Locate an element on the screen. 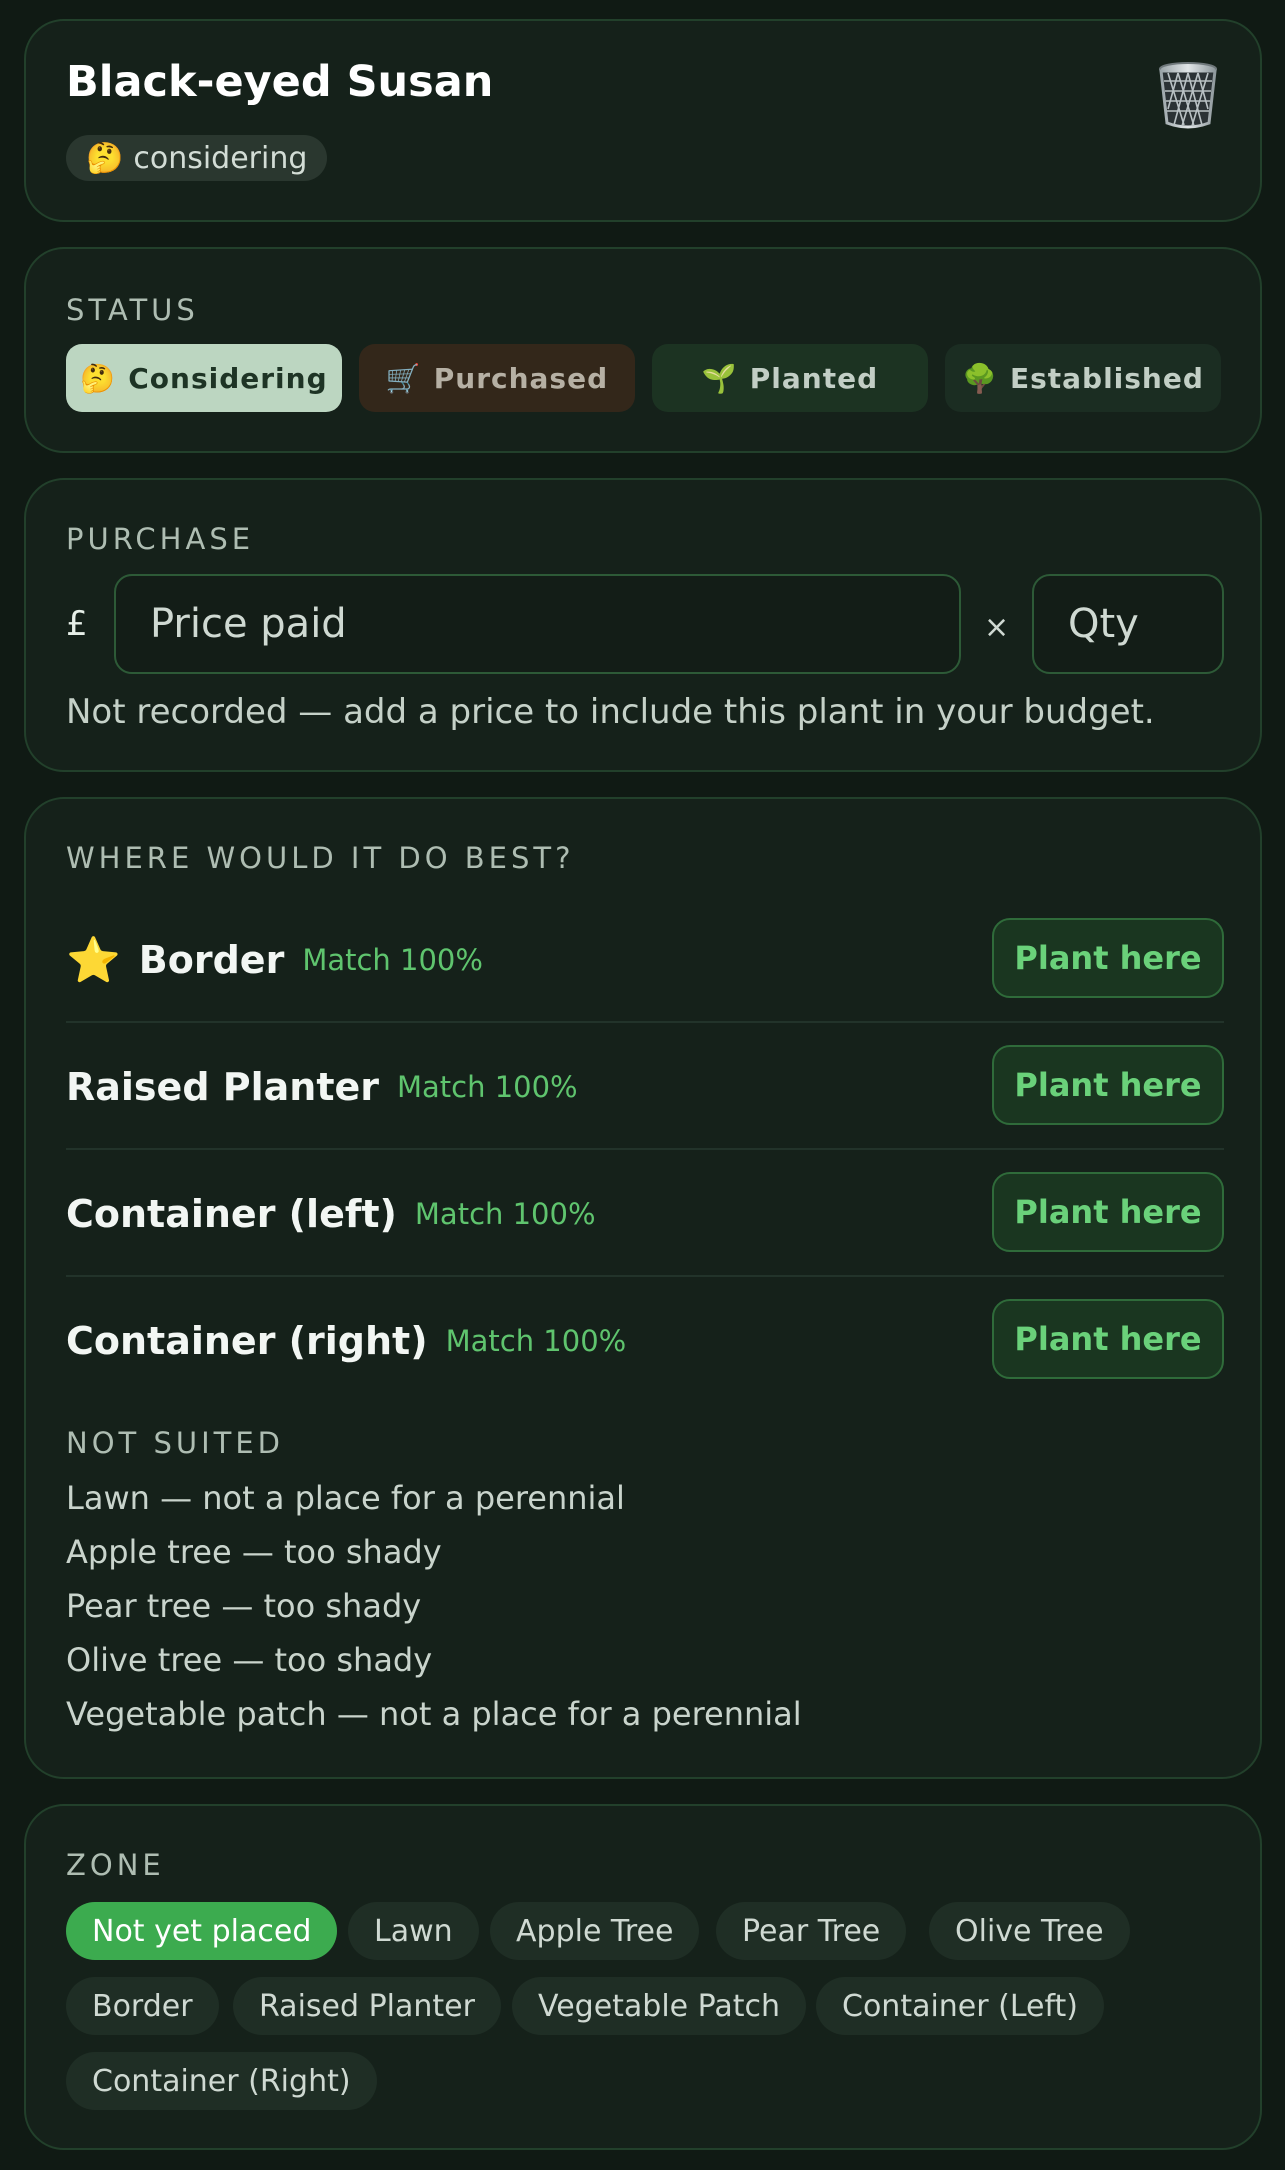 The height and width of the screenshot is (2170, 1285). quantity-input is located at coordinates (1128, 624).